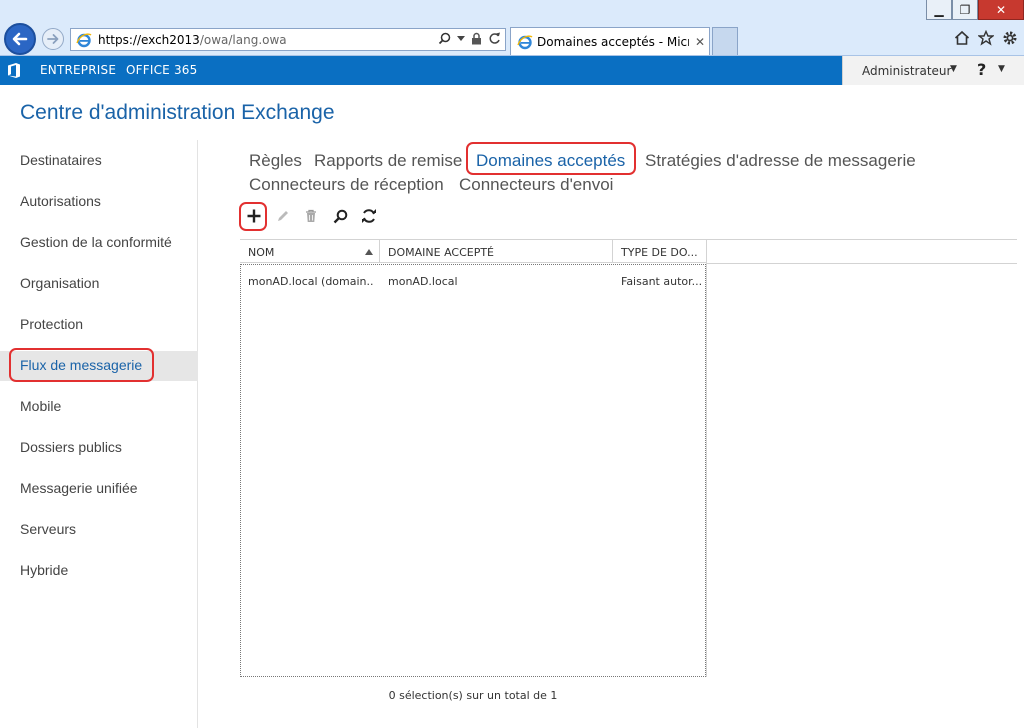  I want to click on sidebar-item-label: Protection, so click(52, 324).